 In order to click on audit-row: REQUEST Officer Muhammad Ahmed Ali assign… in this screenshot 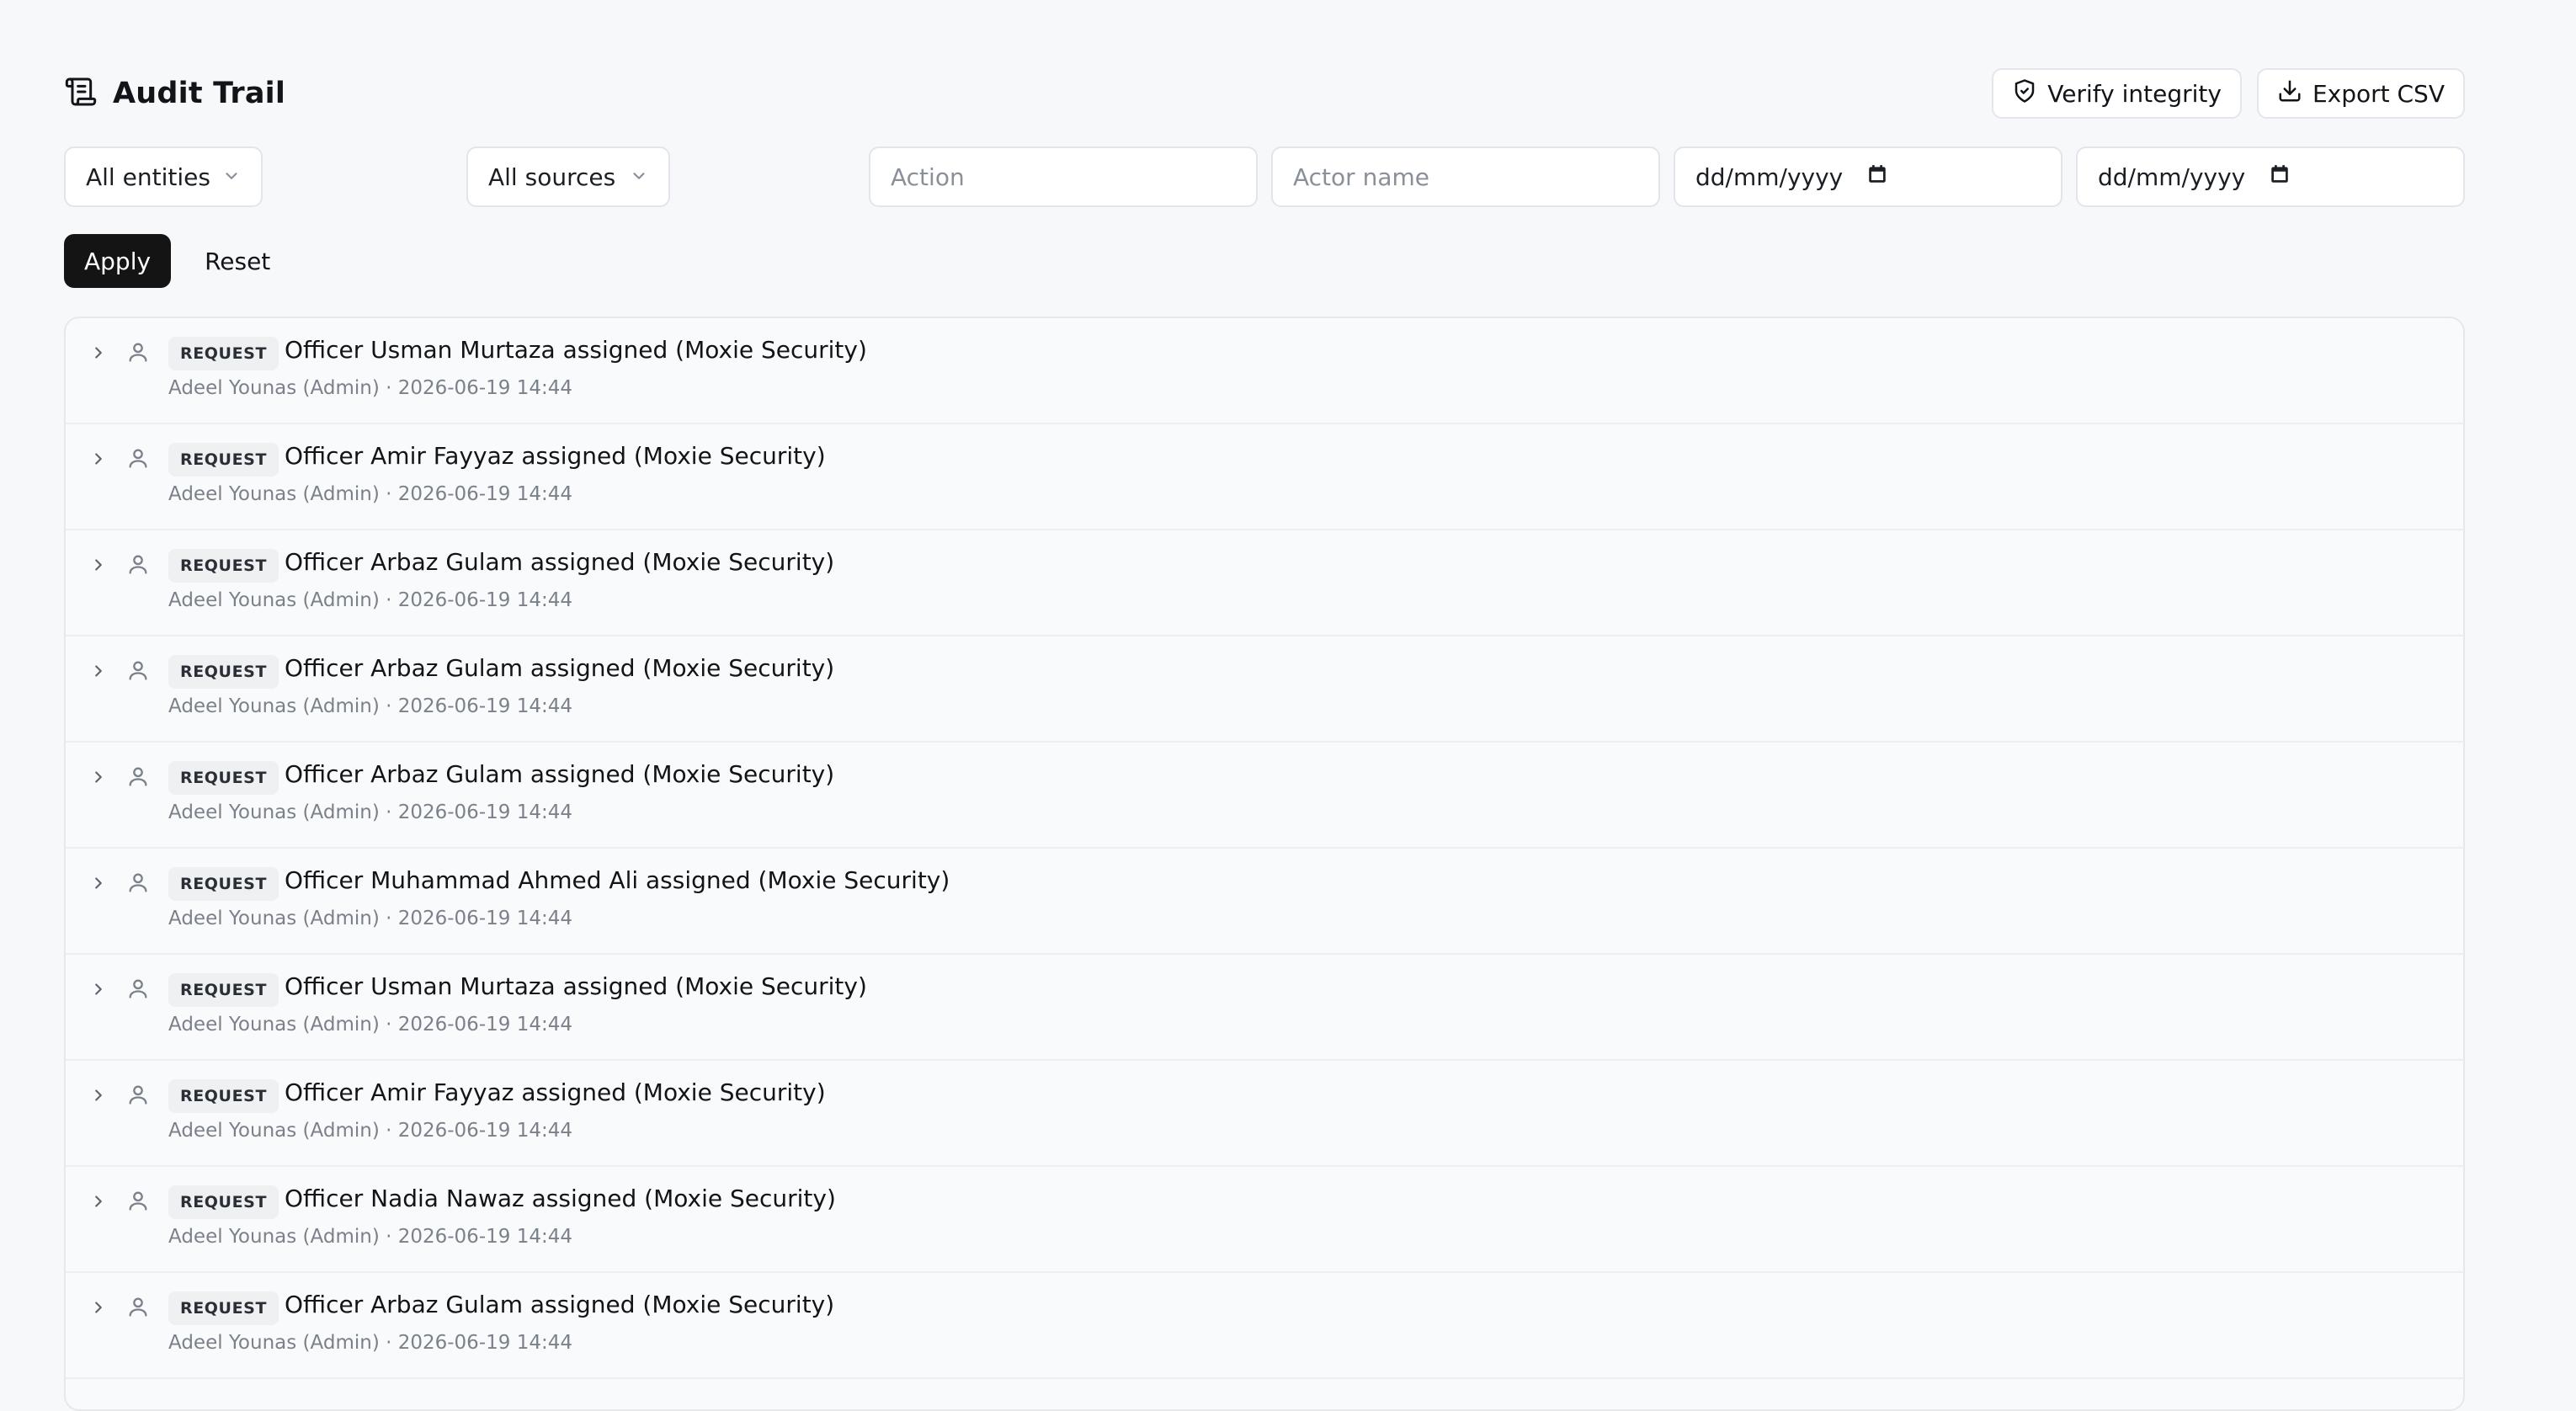, I will do `click(1265, 902)`.